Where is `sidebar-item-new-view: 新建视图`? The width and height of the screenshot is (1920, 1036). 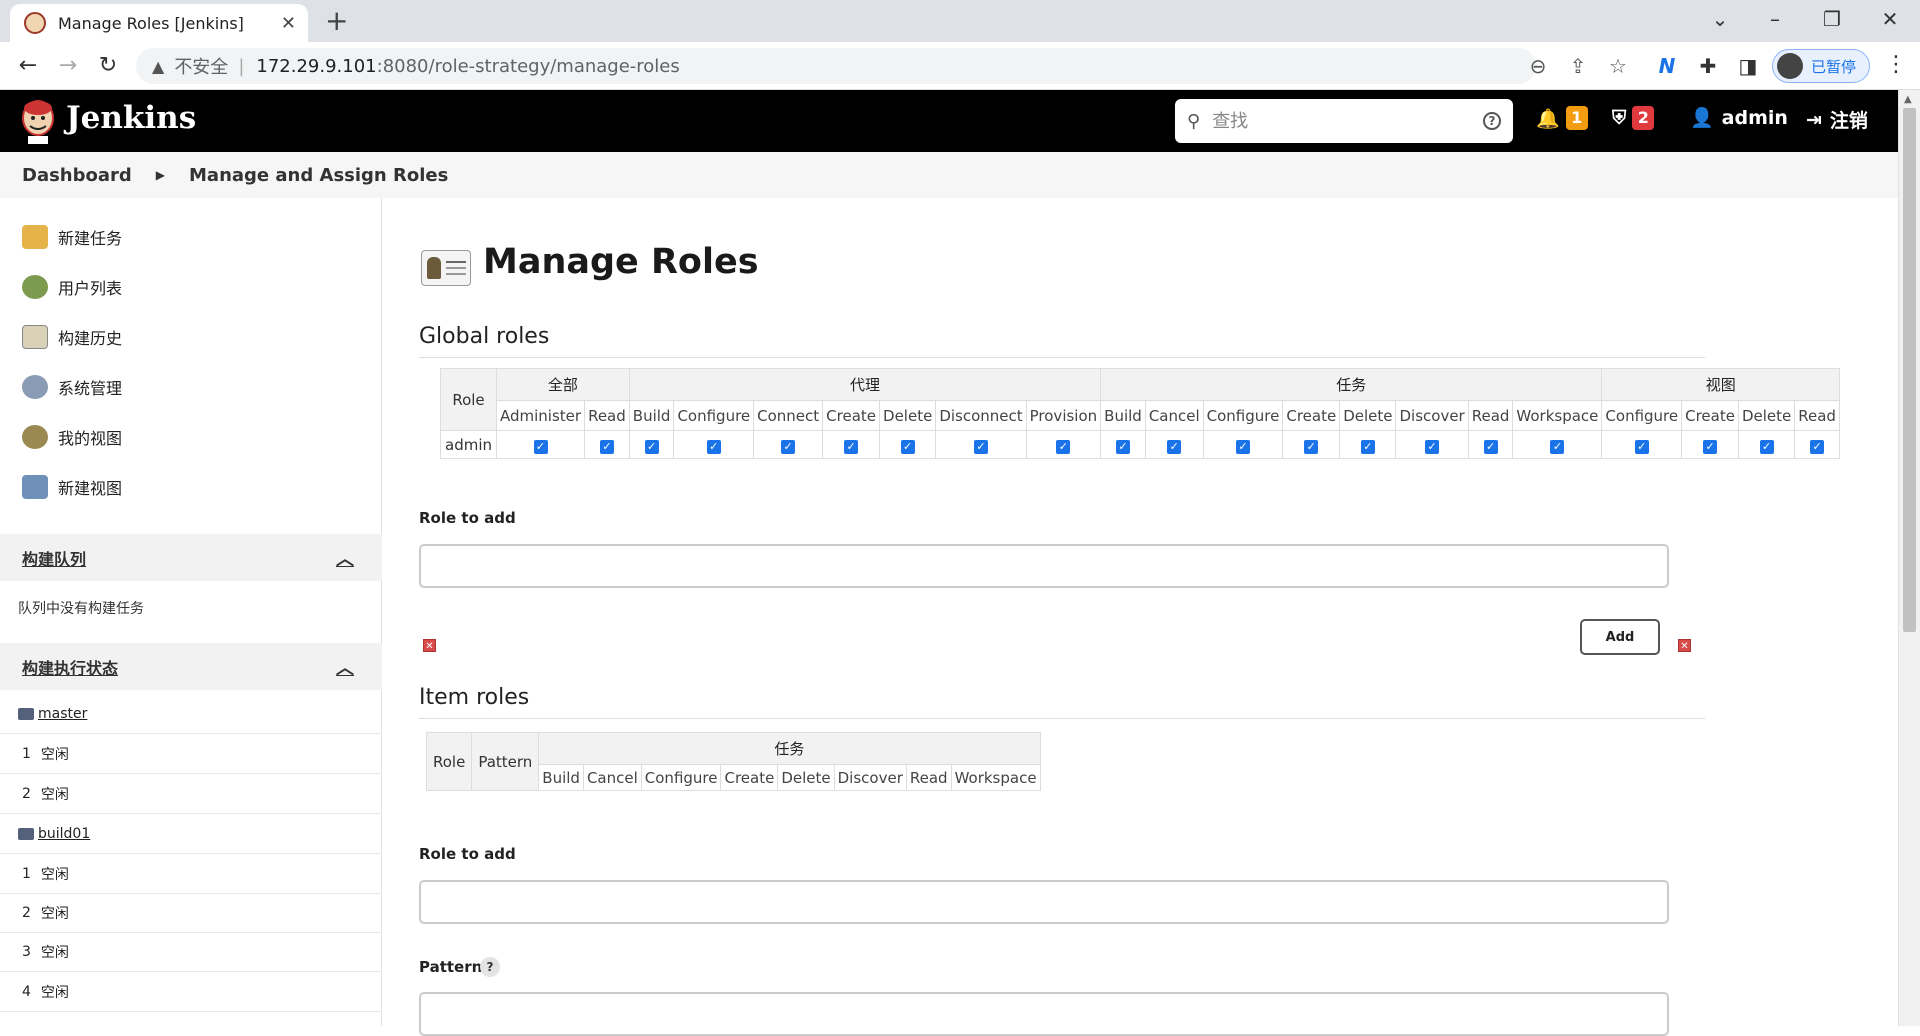
sidebar-item-new-view: 新建视图 is located at coordinates (72, 487).